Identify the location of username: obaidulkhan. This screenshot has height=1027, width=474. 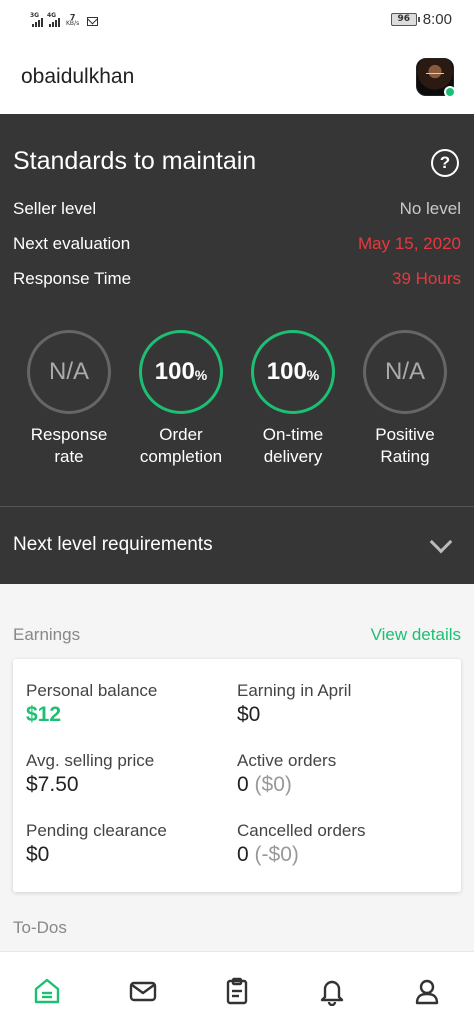
(78, 76).